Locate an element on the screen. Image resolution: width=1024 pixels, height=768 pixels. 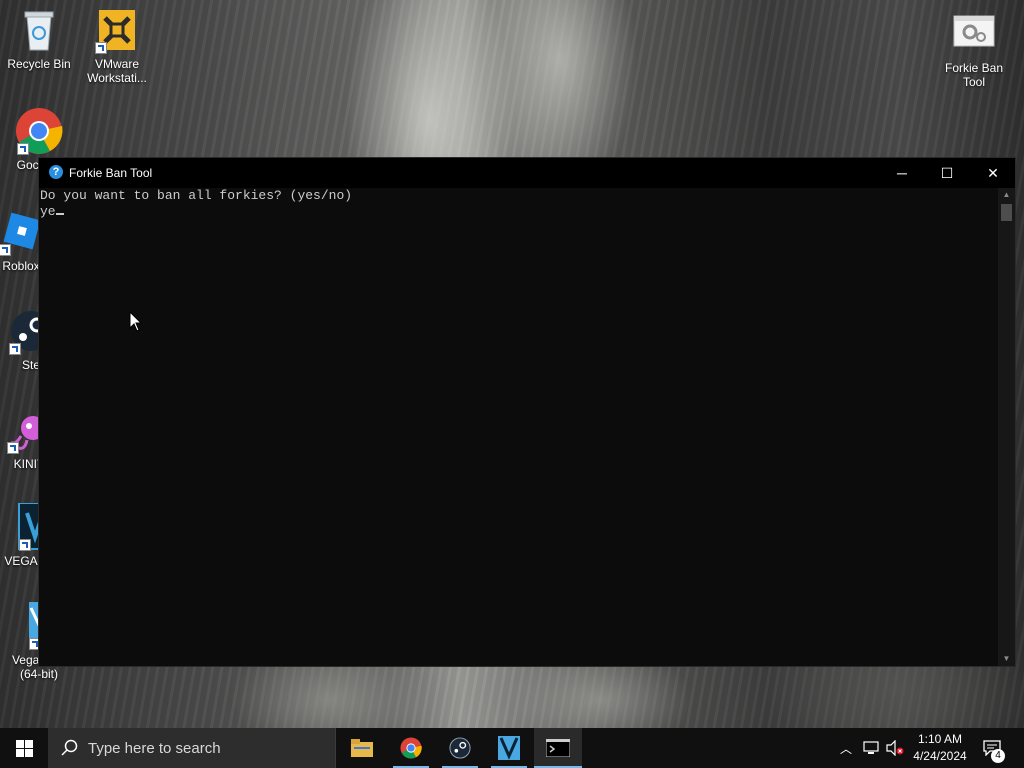
window-titlebar: ? Forkie Ban Tool ─ ☐ ✕ is located at coordinates (527, 173).